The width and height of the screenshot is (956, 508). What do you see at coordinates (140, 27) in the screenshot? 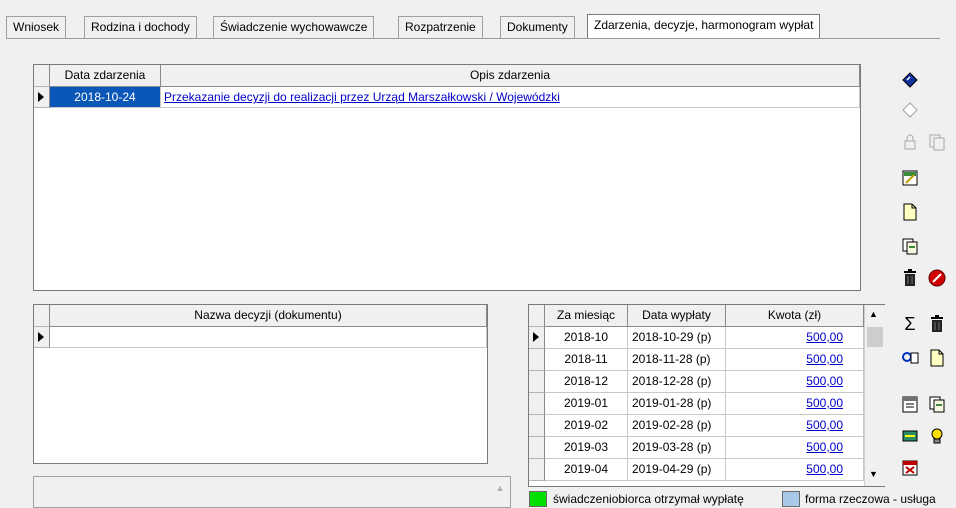
I see `tab-rodzina-i-dochody: Rodzina i dochody` at bounding box center [140, 27].